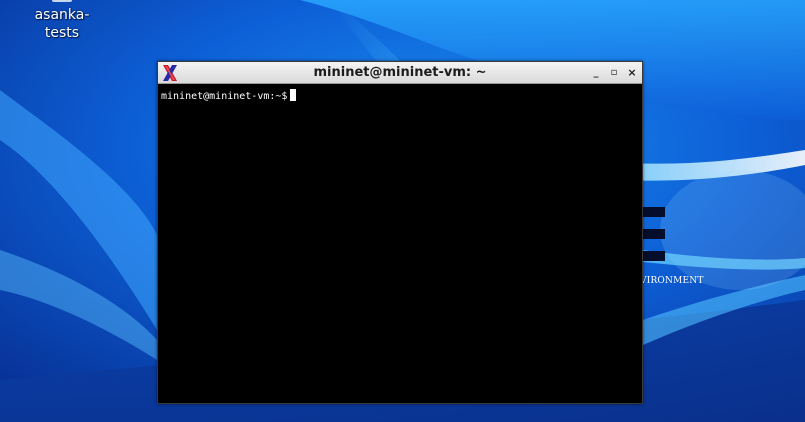 The height and width of the screenshot is (422, 805). I want to click on desktop-icon-label: asanka- tests, so click(62, 24).